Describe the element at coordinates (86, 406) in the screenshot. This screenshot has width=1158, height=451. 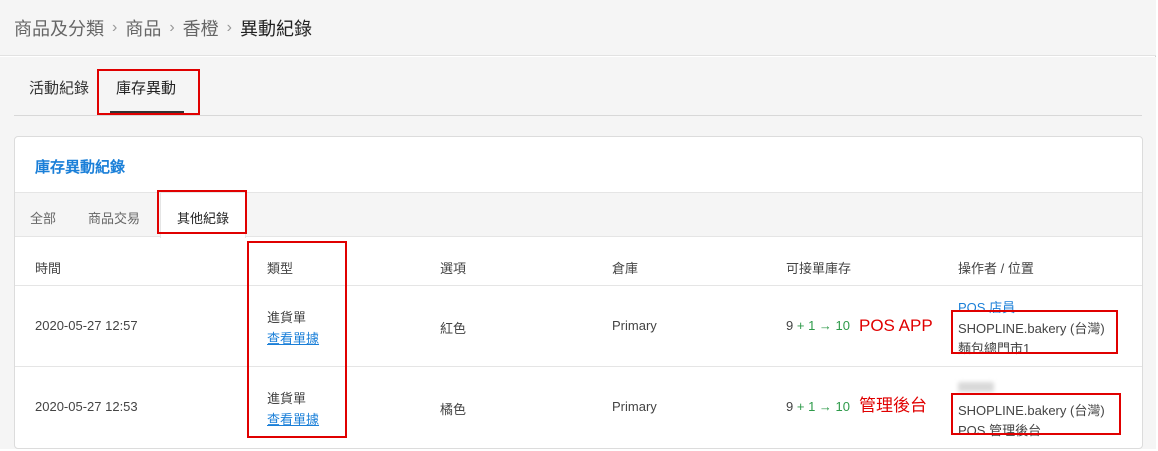
I see `row-time: 2020-05-27 12:53` at that location.